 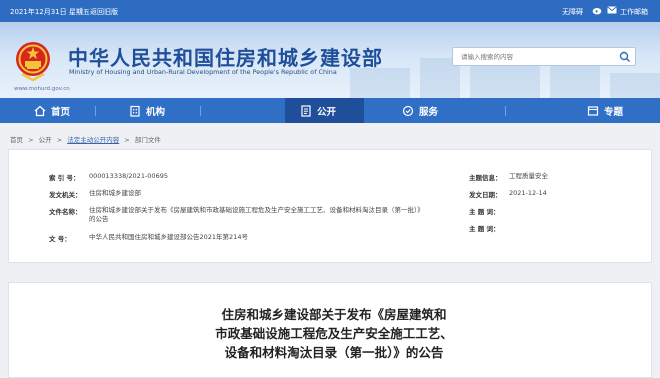 What do you see at coordinates (225, 58) in the screenshot?
I see `site-title-cn: 中华人民共和国住房和城乡建设部` at bounding box center [225, 58].